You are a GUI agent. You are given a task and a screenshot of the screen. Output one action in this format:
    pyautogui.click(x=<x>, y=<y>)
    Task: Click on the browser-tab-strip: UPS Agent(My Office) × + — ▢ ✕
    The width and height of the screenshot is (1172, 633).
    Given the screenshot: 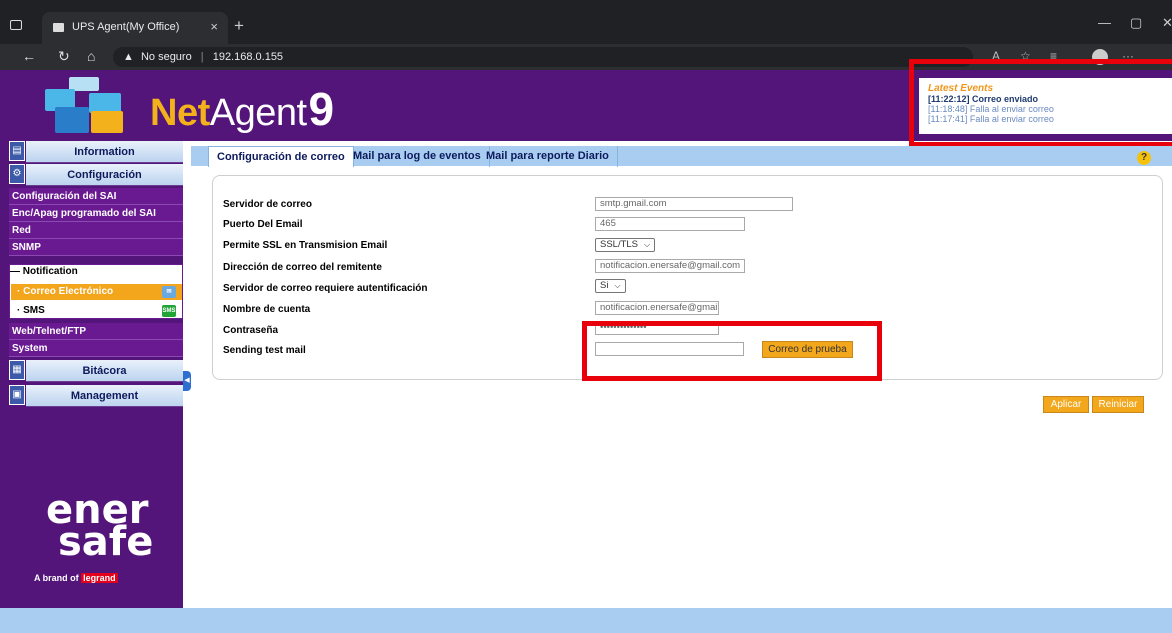 What is the action you would take?
    pyautogui.click(x=586, y=22)
    